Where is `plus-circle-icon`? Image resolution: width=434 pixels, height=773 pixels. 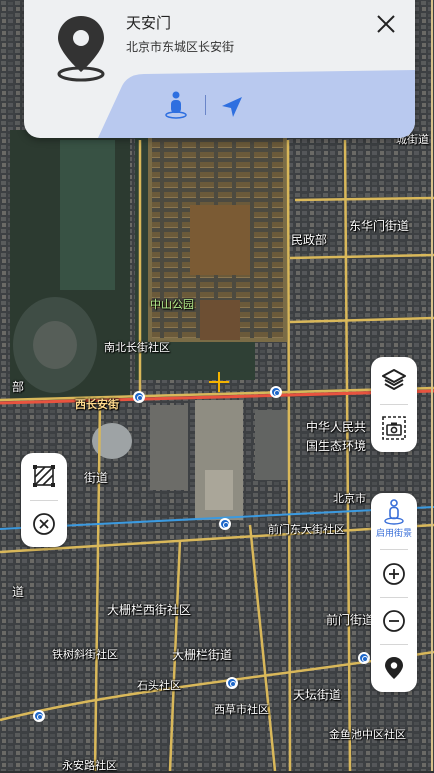
plus-circle-icon is located at coordinates (394, 574).